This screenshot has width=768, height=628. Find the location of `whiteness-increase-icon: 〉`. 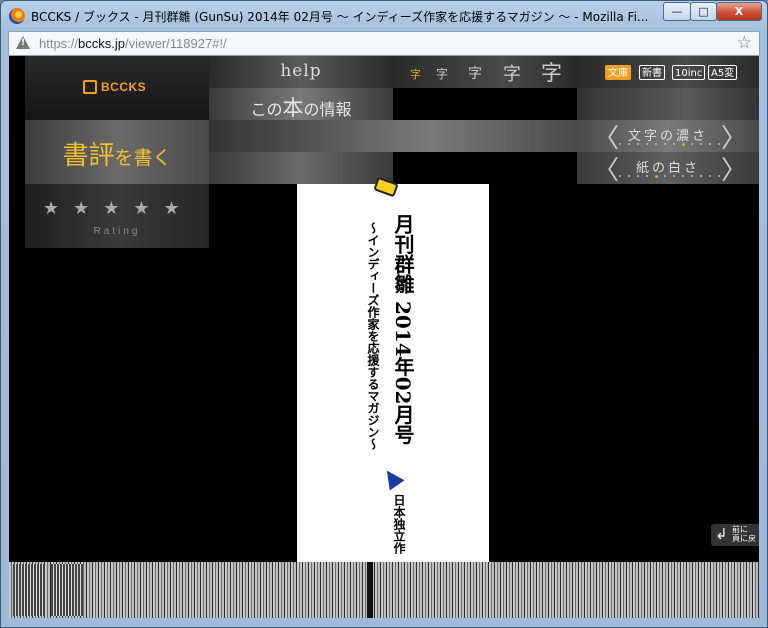

whiteness-increase-icon: 〉 is located at coordinates (734, 168).